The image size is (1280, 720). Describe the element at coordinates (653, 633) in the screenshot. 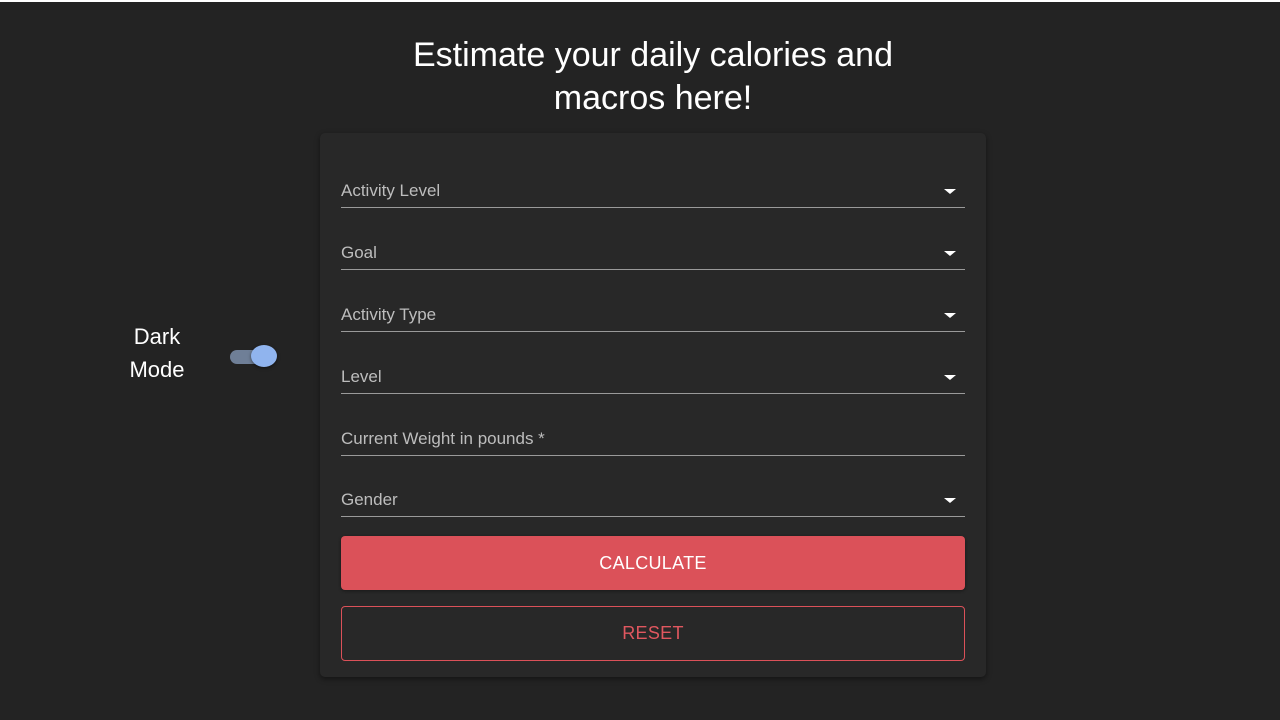

I see `reset-button: RESET` at that location.